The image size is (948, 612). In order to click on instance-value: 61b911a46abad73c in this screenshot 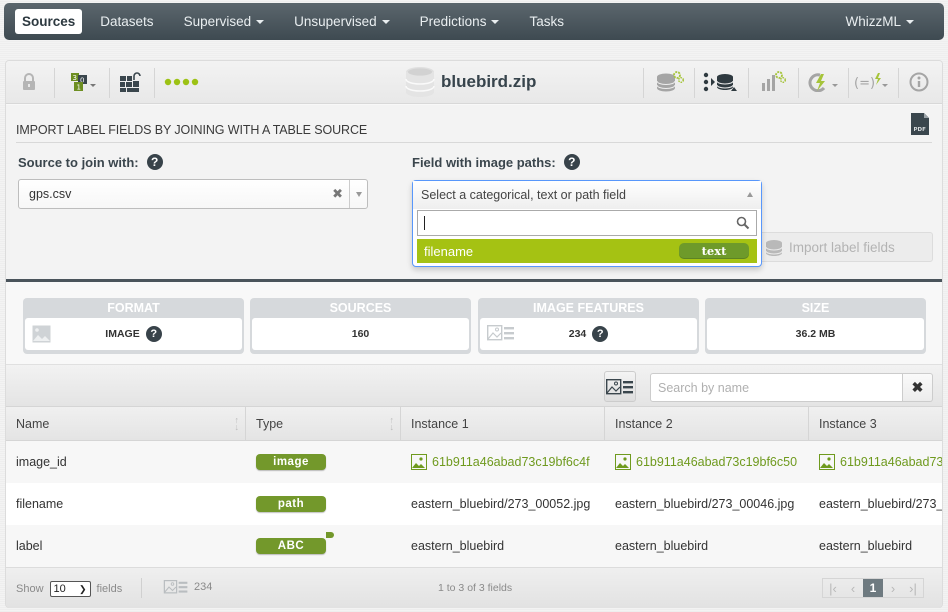, I will do `click(891, 462)`.